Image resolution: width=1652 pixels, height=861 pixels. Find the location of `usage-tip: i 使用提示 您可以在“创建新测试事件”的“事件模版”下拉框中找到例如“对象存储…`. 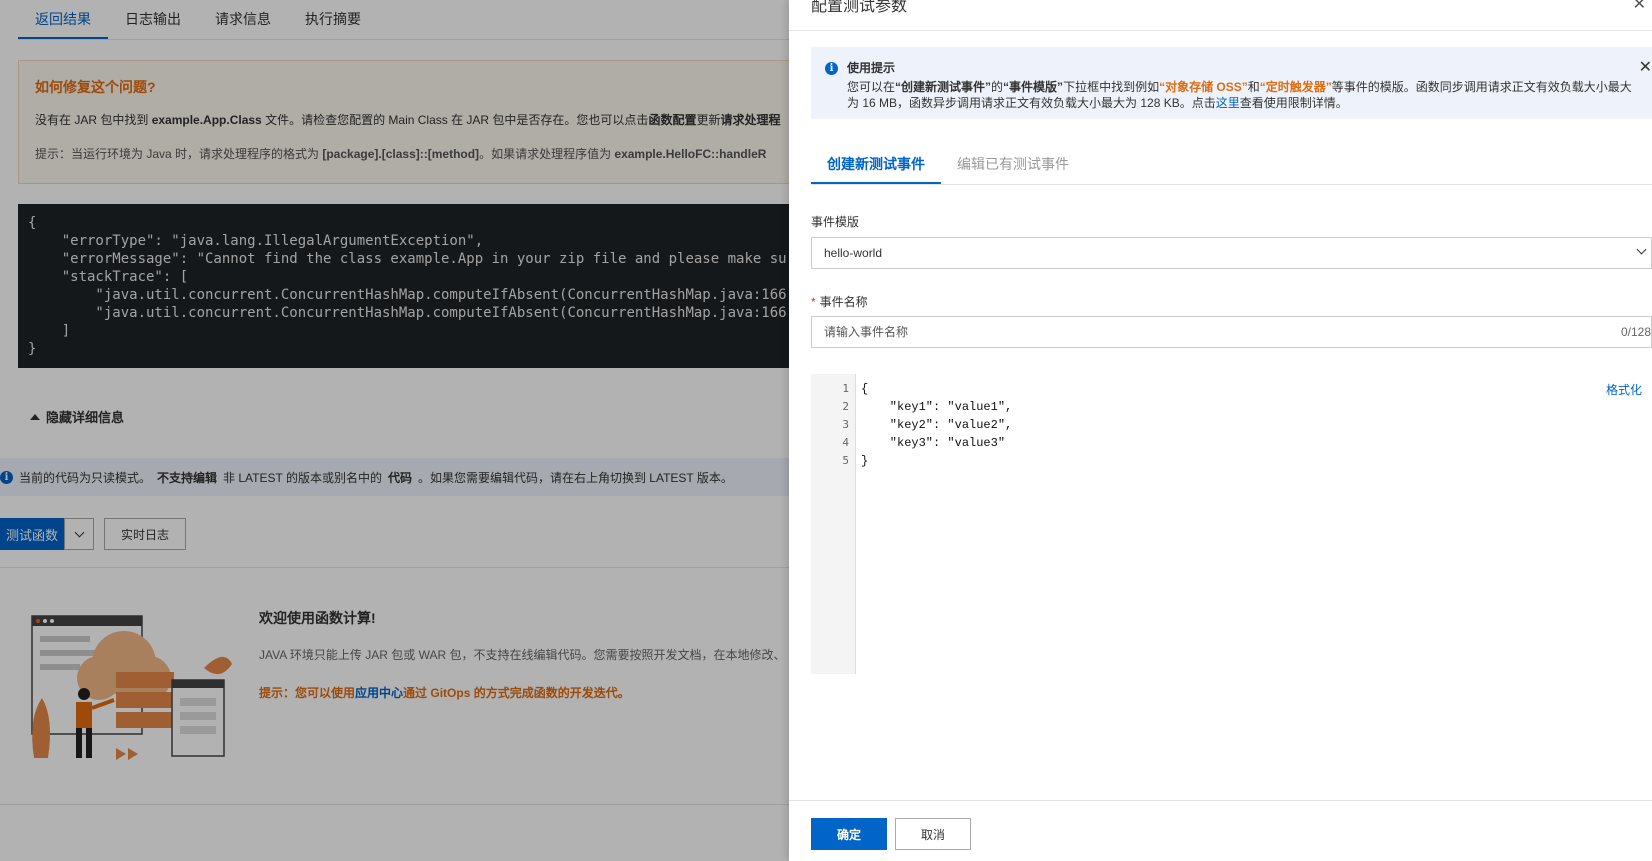

usage-tip: i 使用提示 您可以在“创建新测试事件”的“事件模版”下拉框中找到例如“对象存储… is located at coordinates (1231, 83).